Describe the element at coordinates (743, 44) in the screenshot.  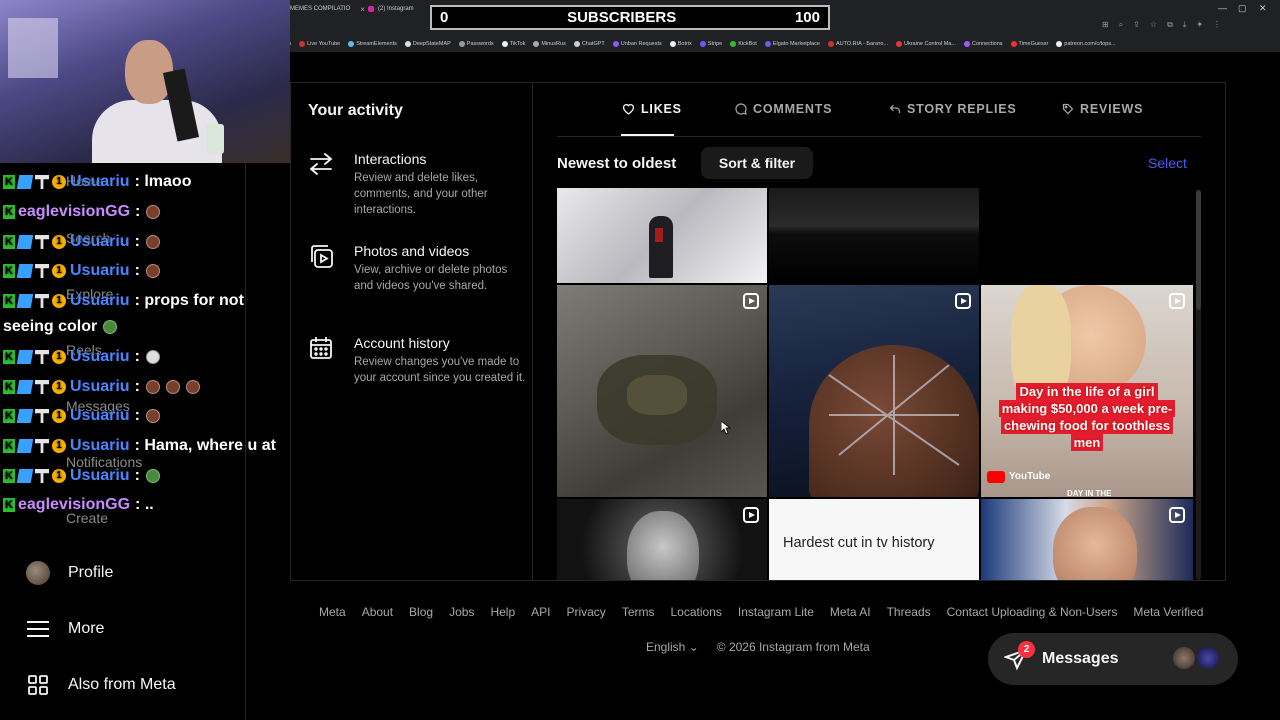
I see `bookmark-item: KickBot` at that location.